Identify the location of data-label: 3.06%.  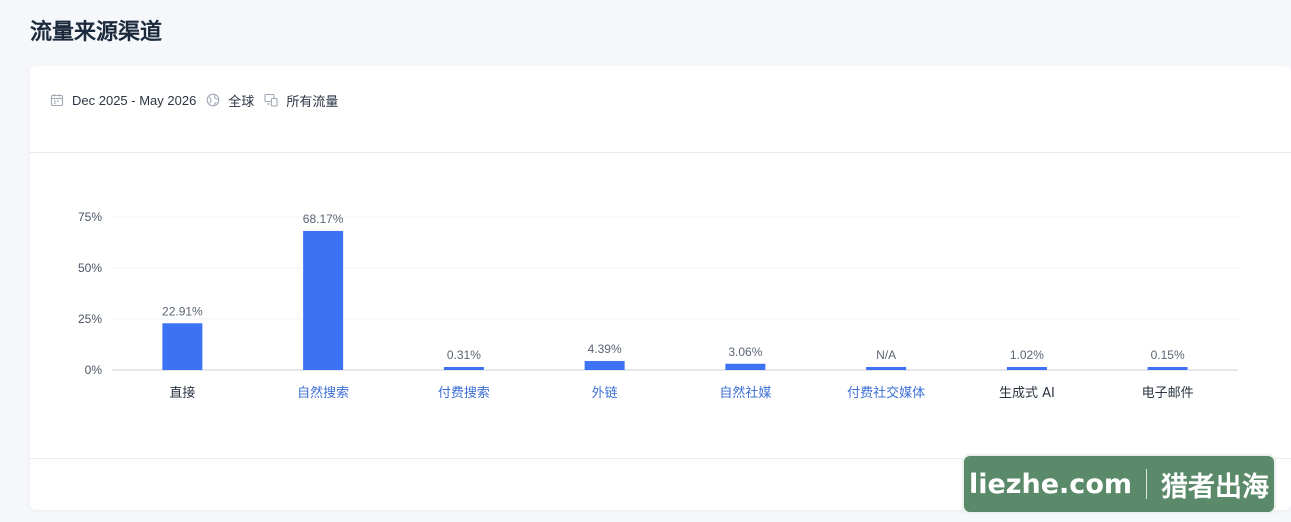
(745, 352).